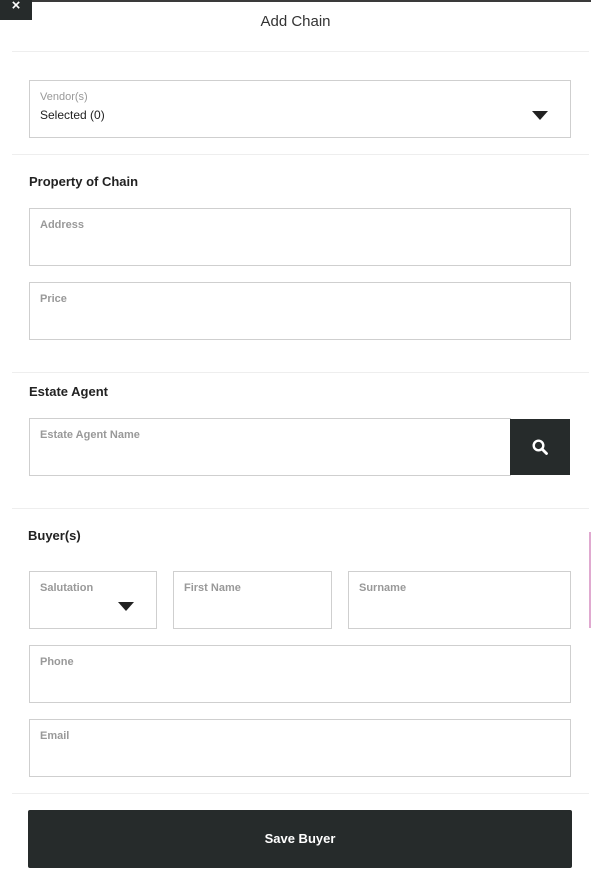 Image resolution: width=591 pixels, height=877 pixels. I want to click on search-icon, so click(540, 447).